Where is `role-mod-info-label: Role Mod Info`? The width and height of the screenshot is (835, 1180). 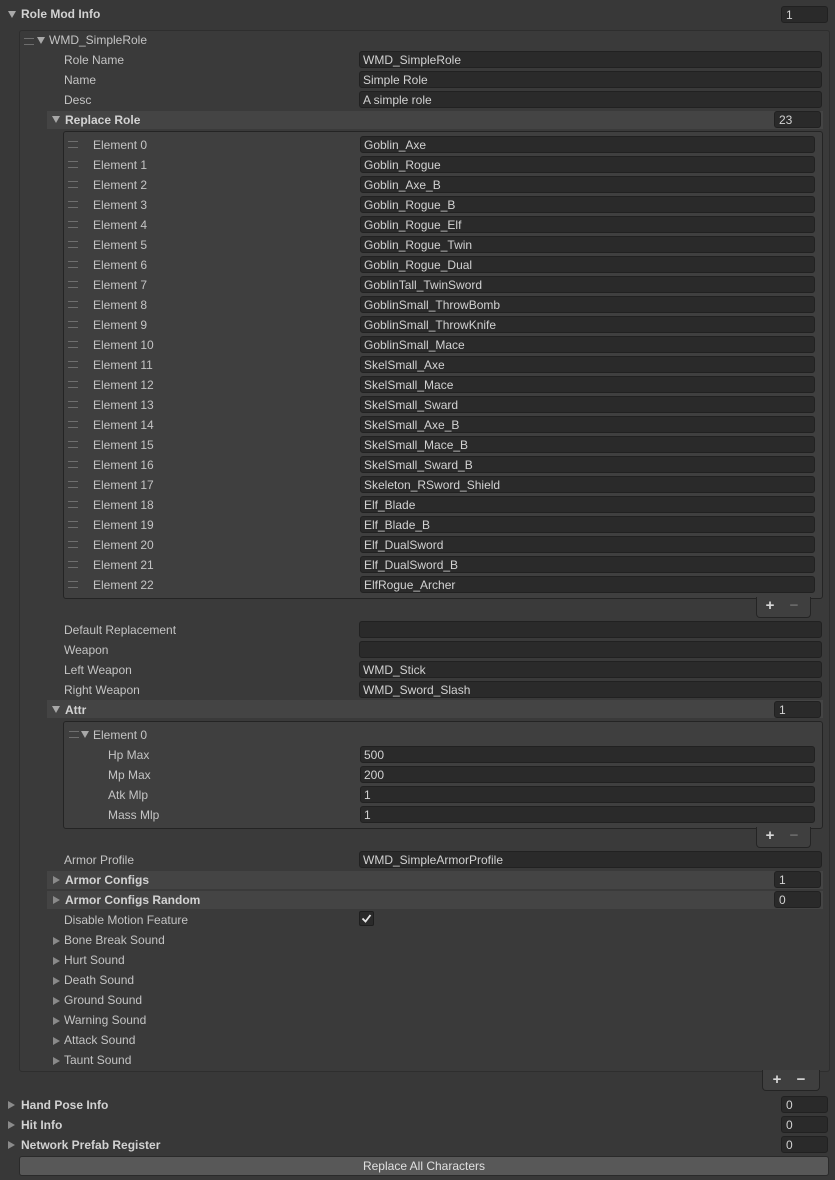
role-mod-info-label: Role Mod Info is located at coordinates (60, 14).